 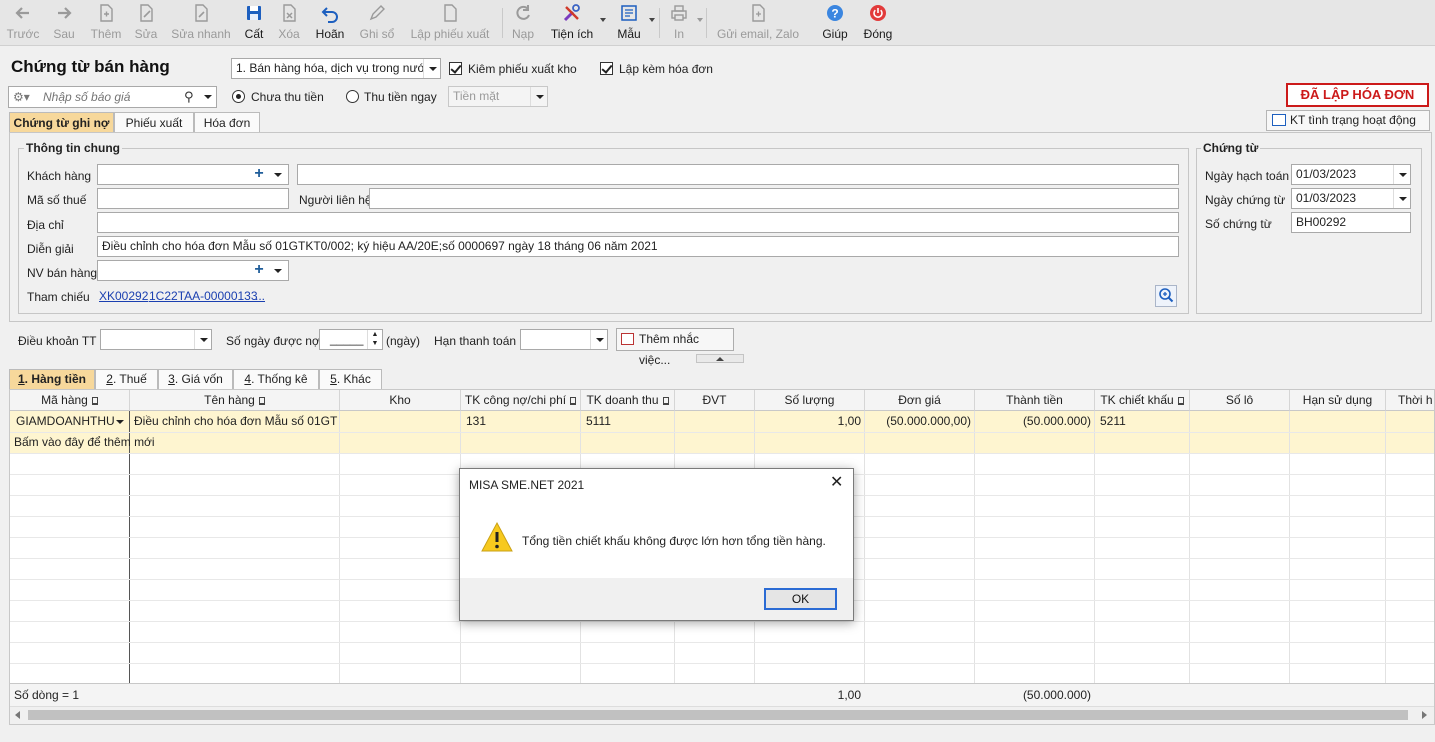 What do you see at coordinates (878, 23) in the screenshot?
I see `close-button: Đóng` at bounding box center [878, 23].